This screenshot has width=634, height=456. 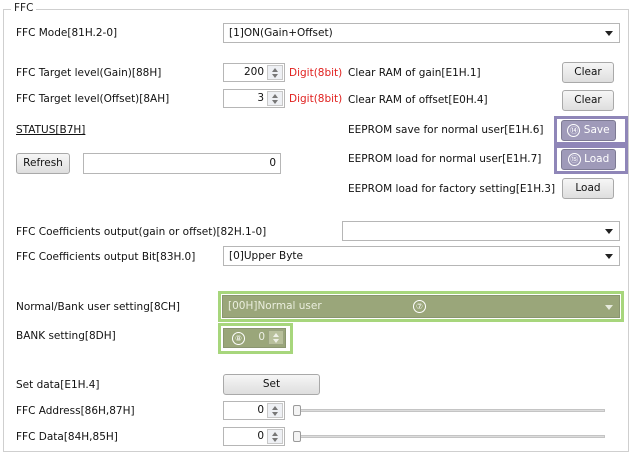 What do you see at coordinates (254, 98) in the screenshot?
I see `target-offset-spinbox: 3` at bounding box center [254, 98].